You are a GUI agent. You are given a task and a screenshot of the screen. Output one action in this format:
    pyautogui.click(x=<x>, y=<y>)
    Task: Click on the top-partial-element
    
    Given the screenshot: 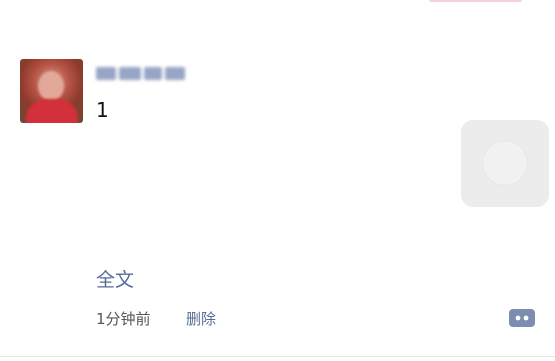 What is the action you would take?
    pyautogui.click(x=475, y=1)
    